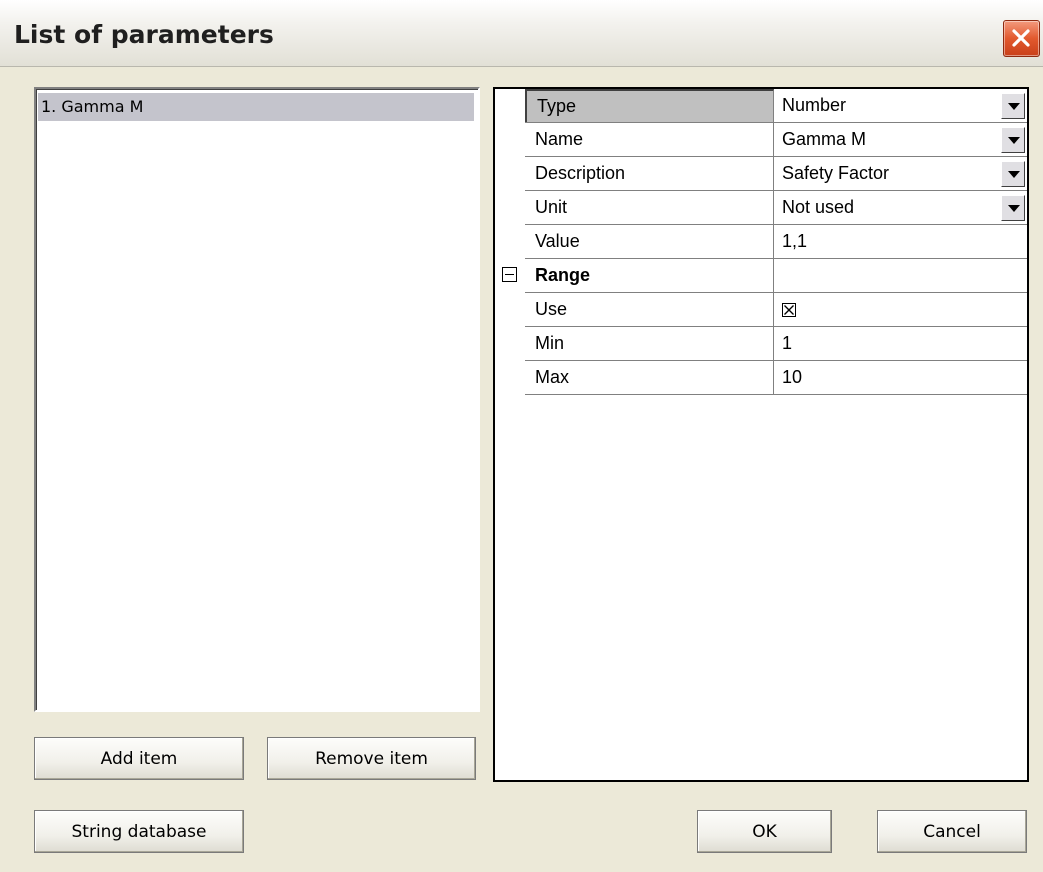 The width and height of the screenshot is (1043, 872). I want to click on property-row-min: Min 1, so click(776, 344).